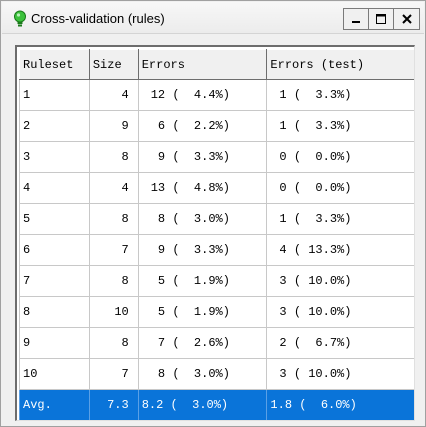 The height and width of the screenshot is (427, 426). I want to click on table-row: 4 4 13 ( 4.8%) 0 ( 0.0%), so click(216, 188).